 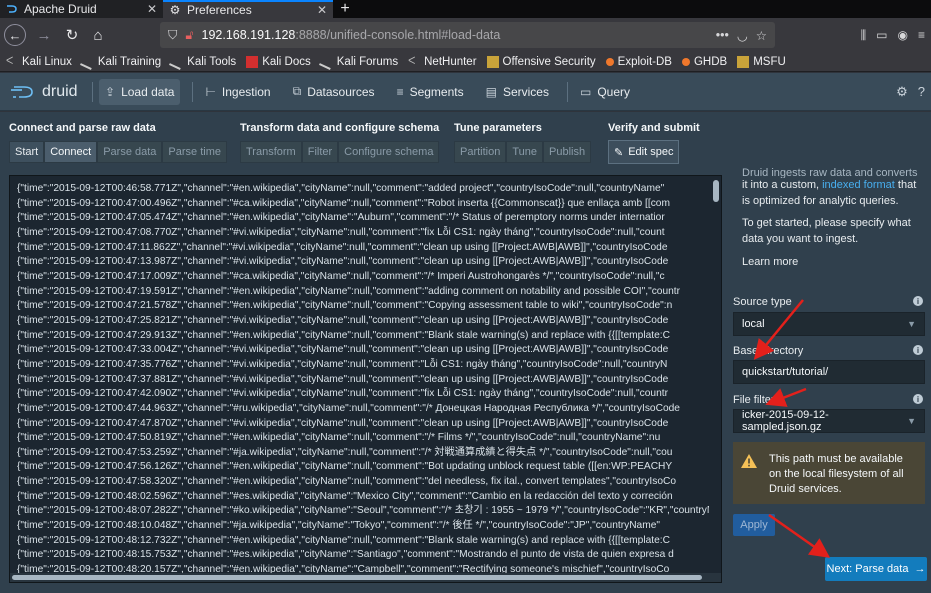 What do you see at coordinates (412, 61) in the screenshot?
I see `nethunter-icon: ᐸ` at bounding box center [412, 61].